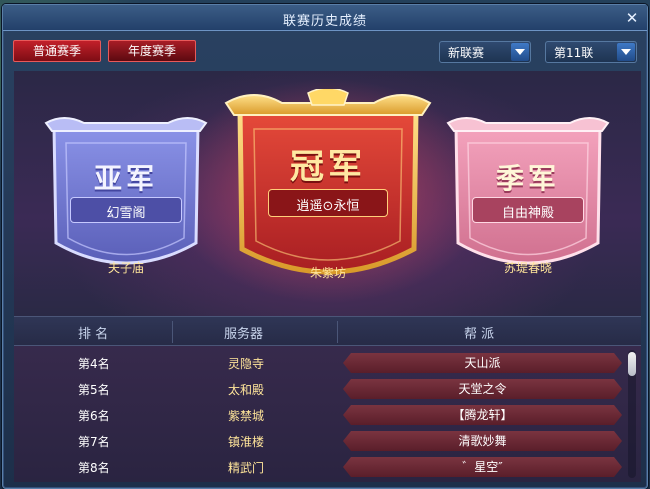 The height and width of the screenshot is (489, 650). What do you see at coordinates (632, 414) in the screenshot?
I see `scrollbar` at bounding box center [632, 414].